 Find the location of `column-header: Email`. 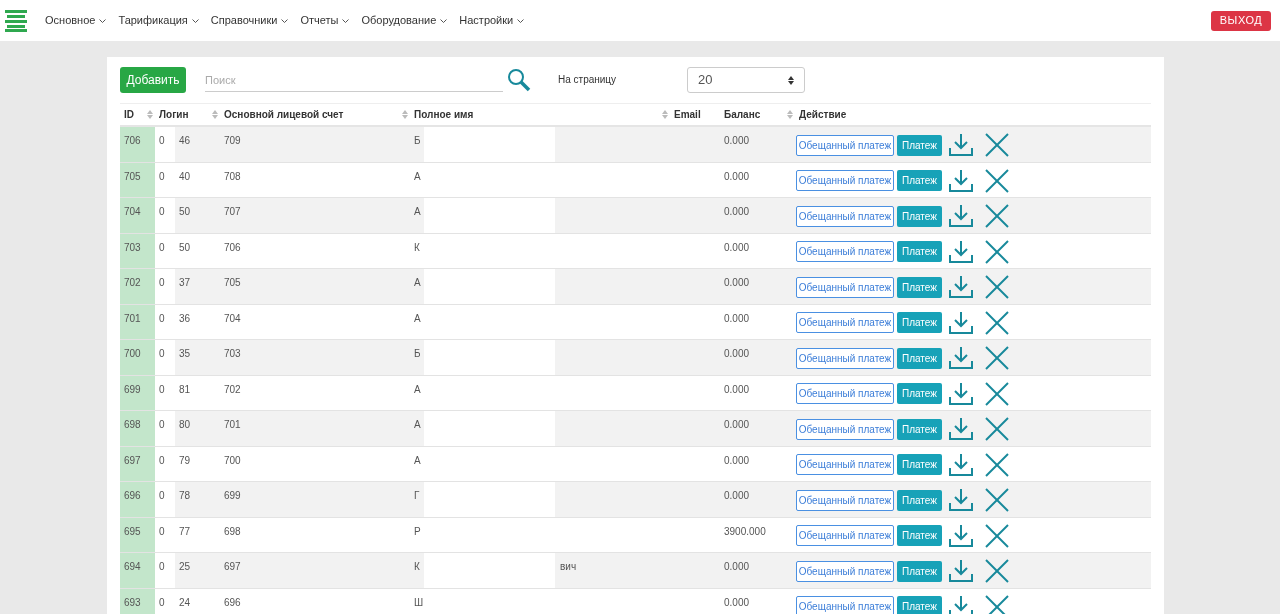

column-header: Email is located at coordinates (687, 114).